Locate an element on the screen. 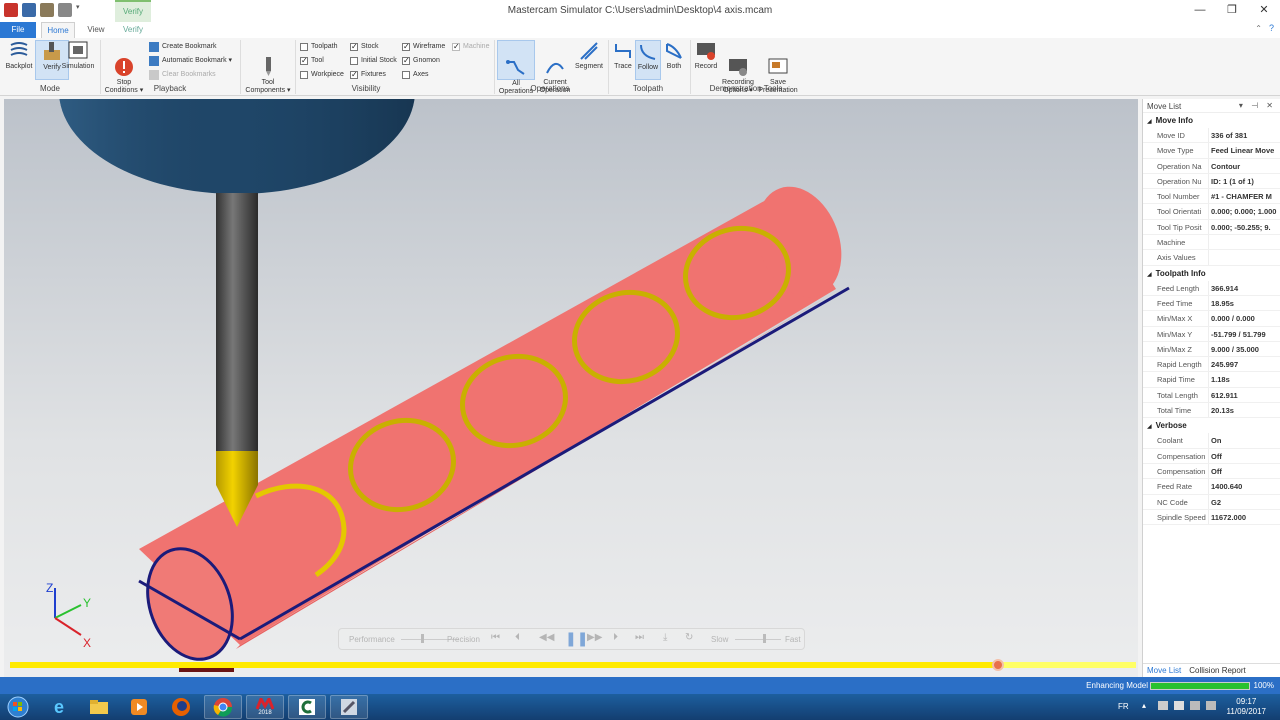  tab-view: View is located at coordinates (96, 30).